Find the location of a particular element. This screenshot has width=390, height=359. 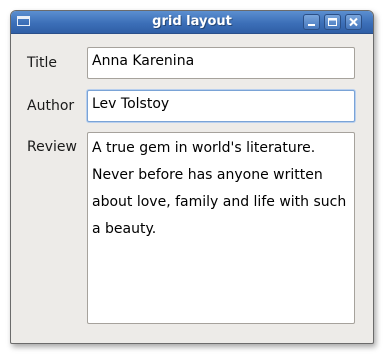

title-label: Title is located at coordinates (42, 63).